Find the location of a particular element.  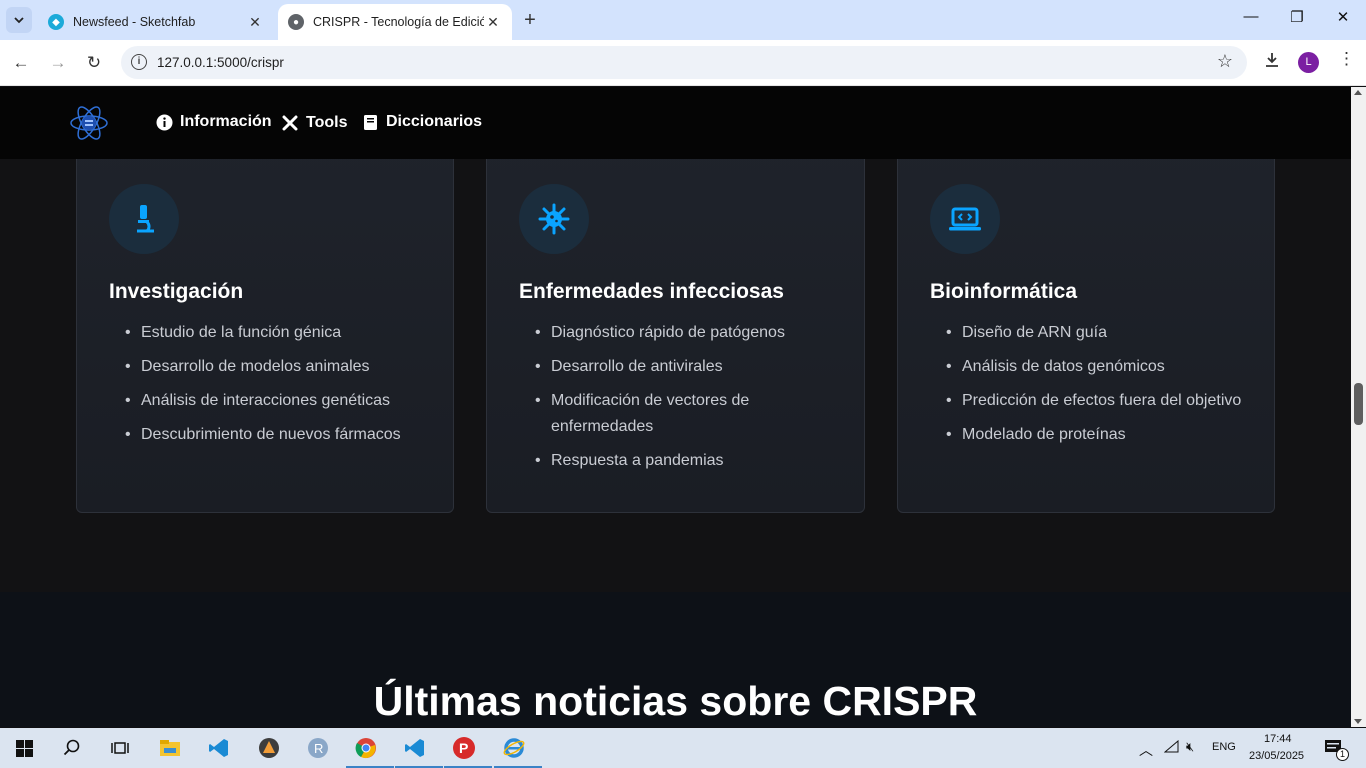

browser-toolbar: ← → ↻ i 127.0.0.1:5000/crispr ☆ L ⋮ is located at coordinates (683, 63).